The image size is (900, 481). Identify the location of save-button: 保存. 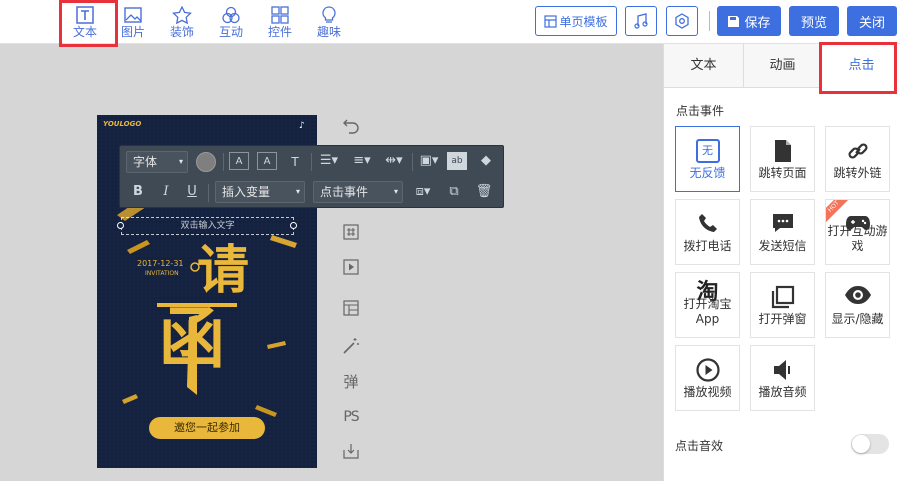
(749, 21).